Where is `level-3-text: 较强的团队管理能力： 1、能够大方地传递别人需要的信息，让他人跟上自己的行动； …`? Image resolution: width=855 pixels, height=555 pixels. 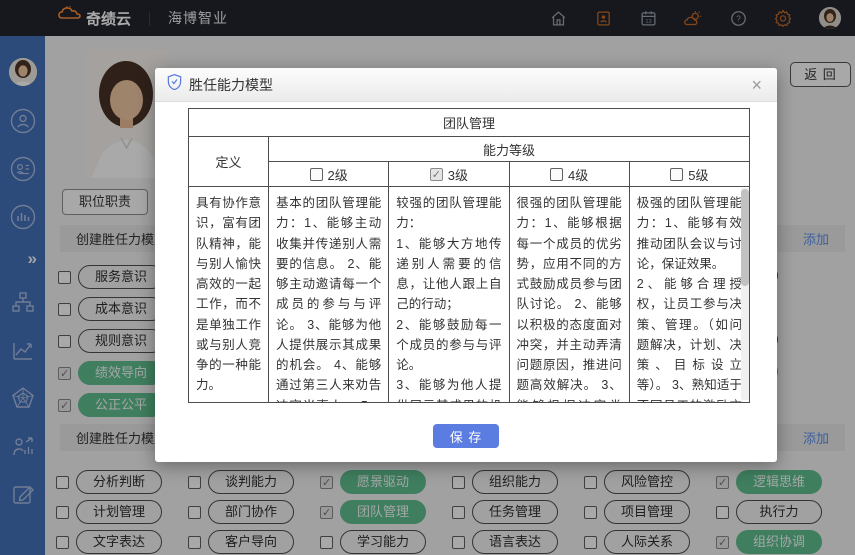
level-3-text: 较强的团队管理能力： 1、能够大方地传递别人需要的信息，让他人跟上自己的行动； … is located at coordinates (449, 294).